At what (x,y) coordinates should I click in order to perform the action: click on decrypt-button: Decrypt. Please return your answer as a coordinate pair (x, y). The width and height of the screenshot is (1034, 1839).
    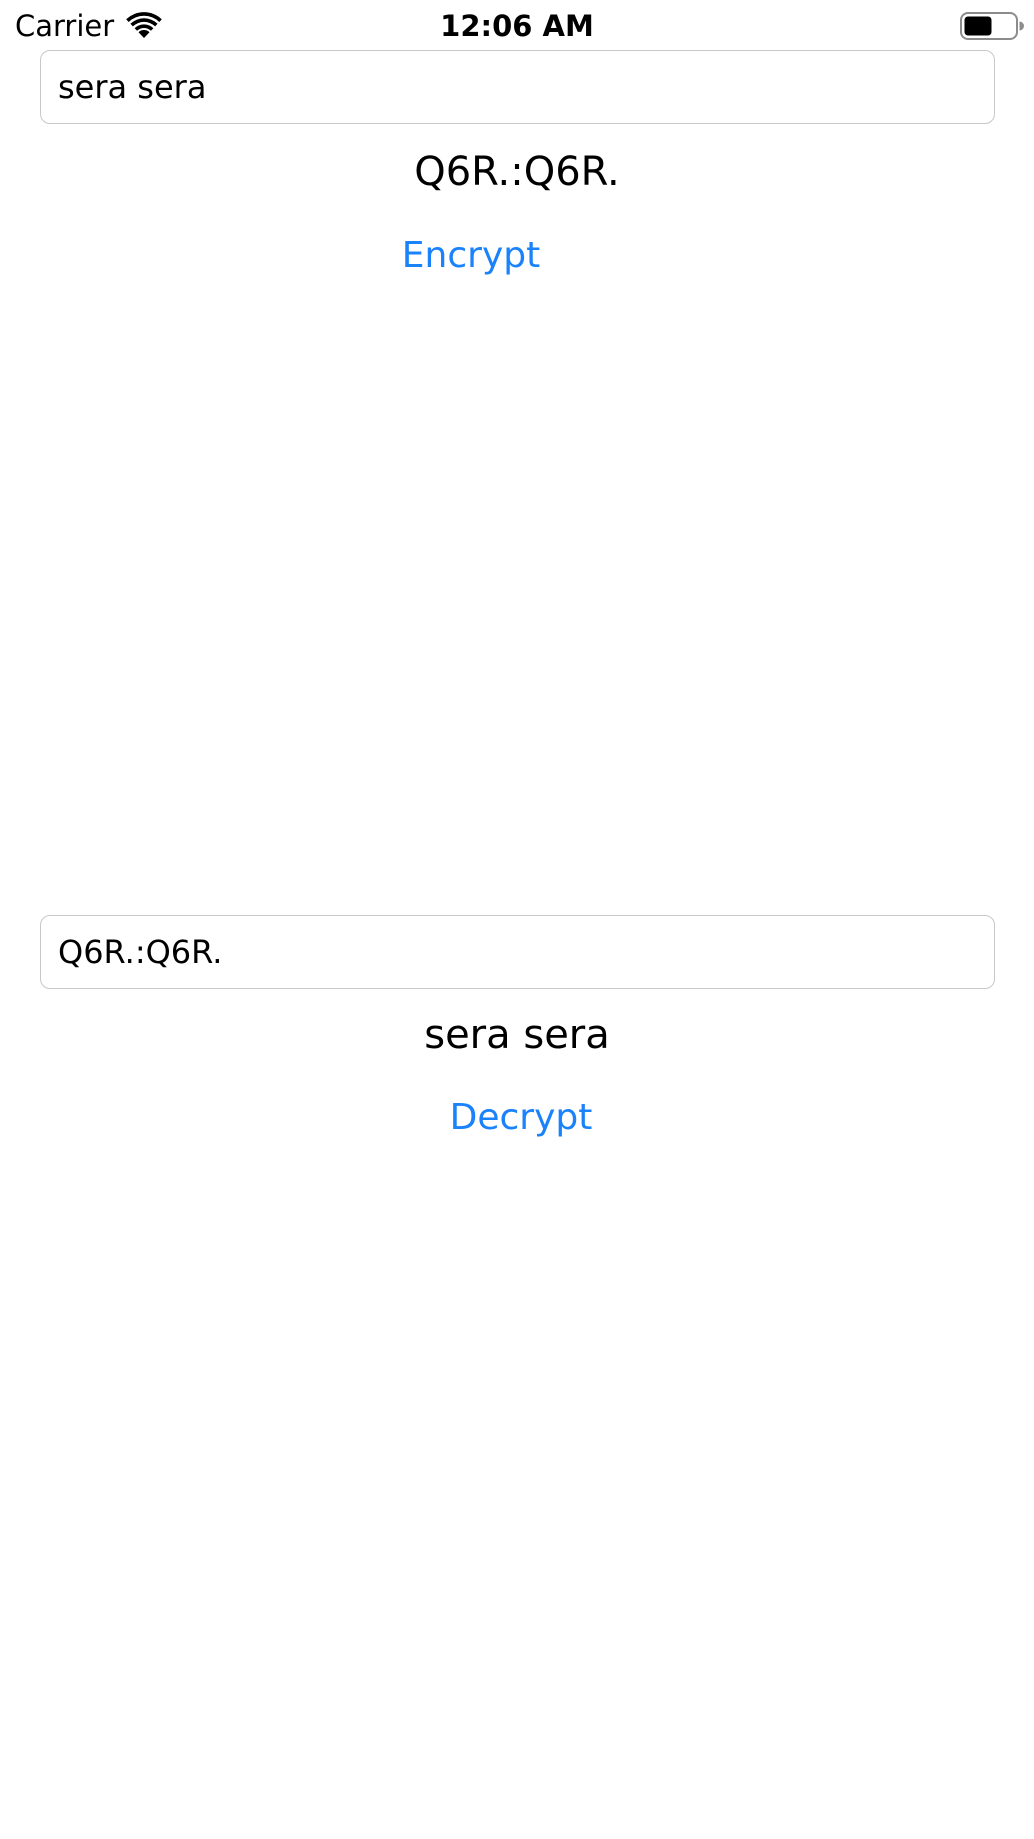
    Looking at the image, I should click on (521, 1118).